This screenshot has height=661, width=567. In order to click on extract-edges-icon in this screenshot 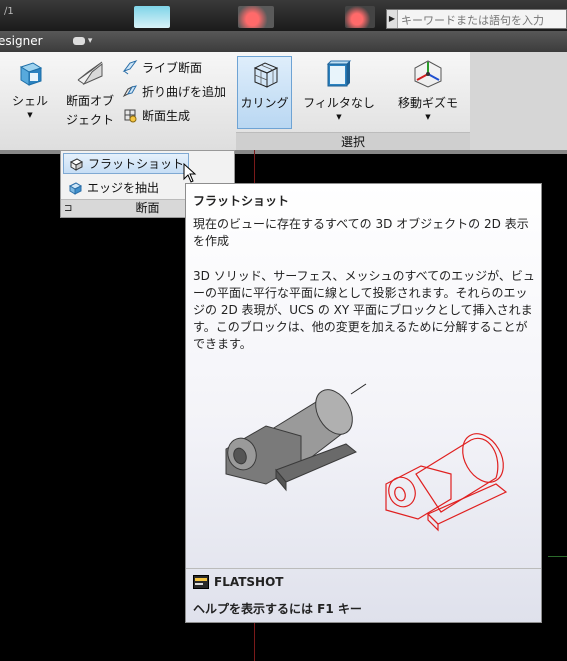, I will do `click(75, 188)`.